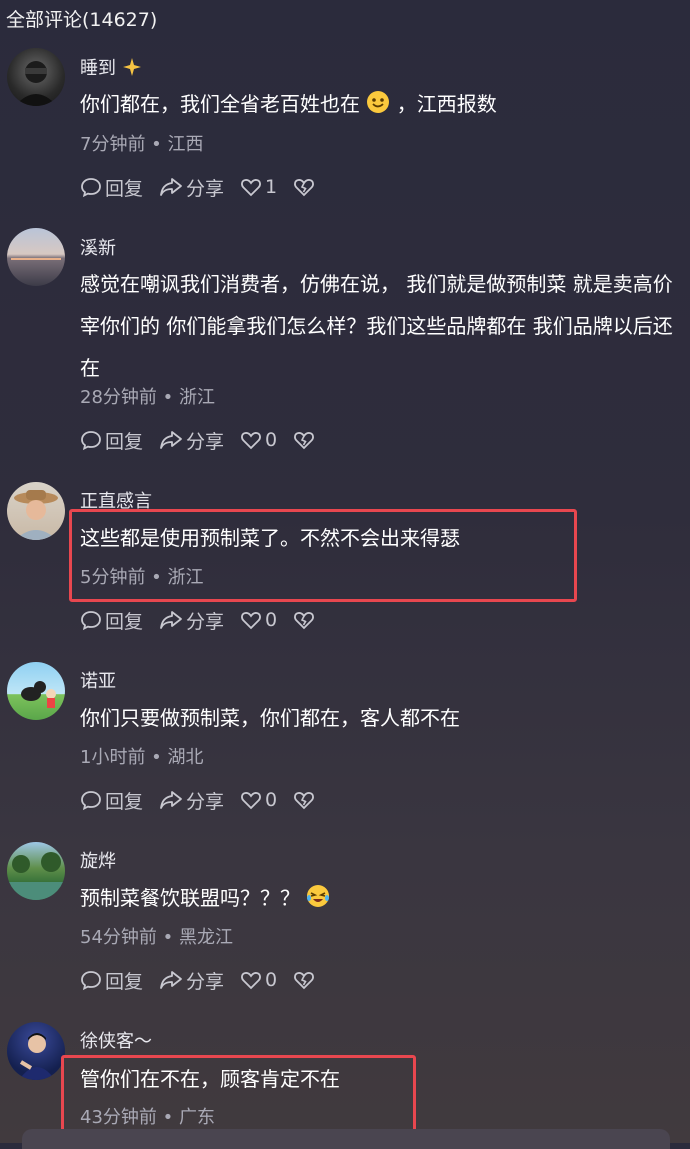 The width and height of the screenshot is (690, 1149). What do you see at coordinates (185, 144) in the screenshot?
I see `comment-location: 江西` at bounding box center [185, 144].